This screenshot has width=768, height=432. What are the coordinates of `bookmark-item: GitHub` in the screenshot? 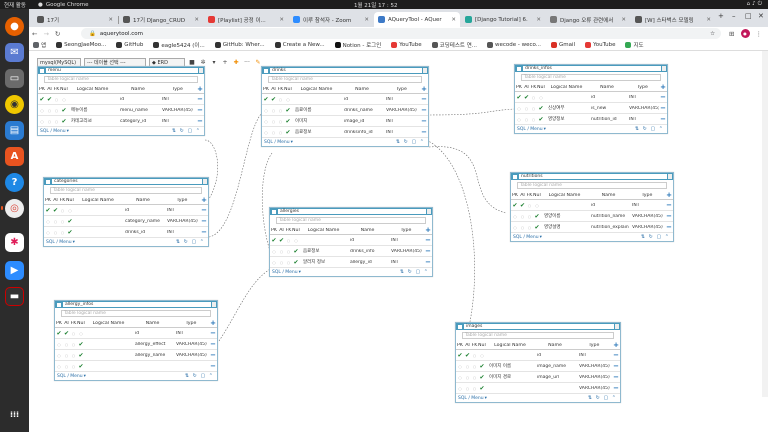 It's located at (129, 45).